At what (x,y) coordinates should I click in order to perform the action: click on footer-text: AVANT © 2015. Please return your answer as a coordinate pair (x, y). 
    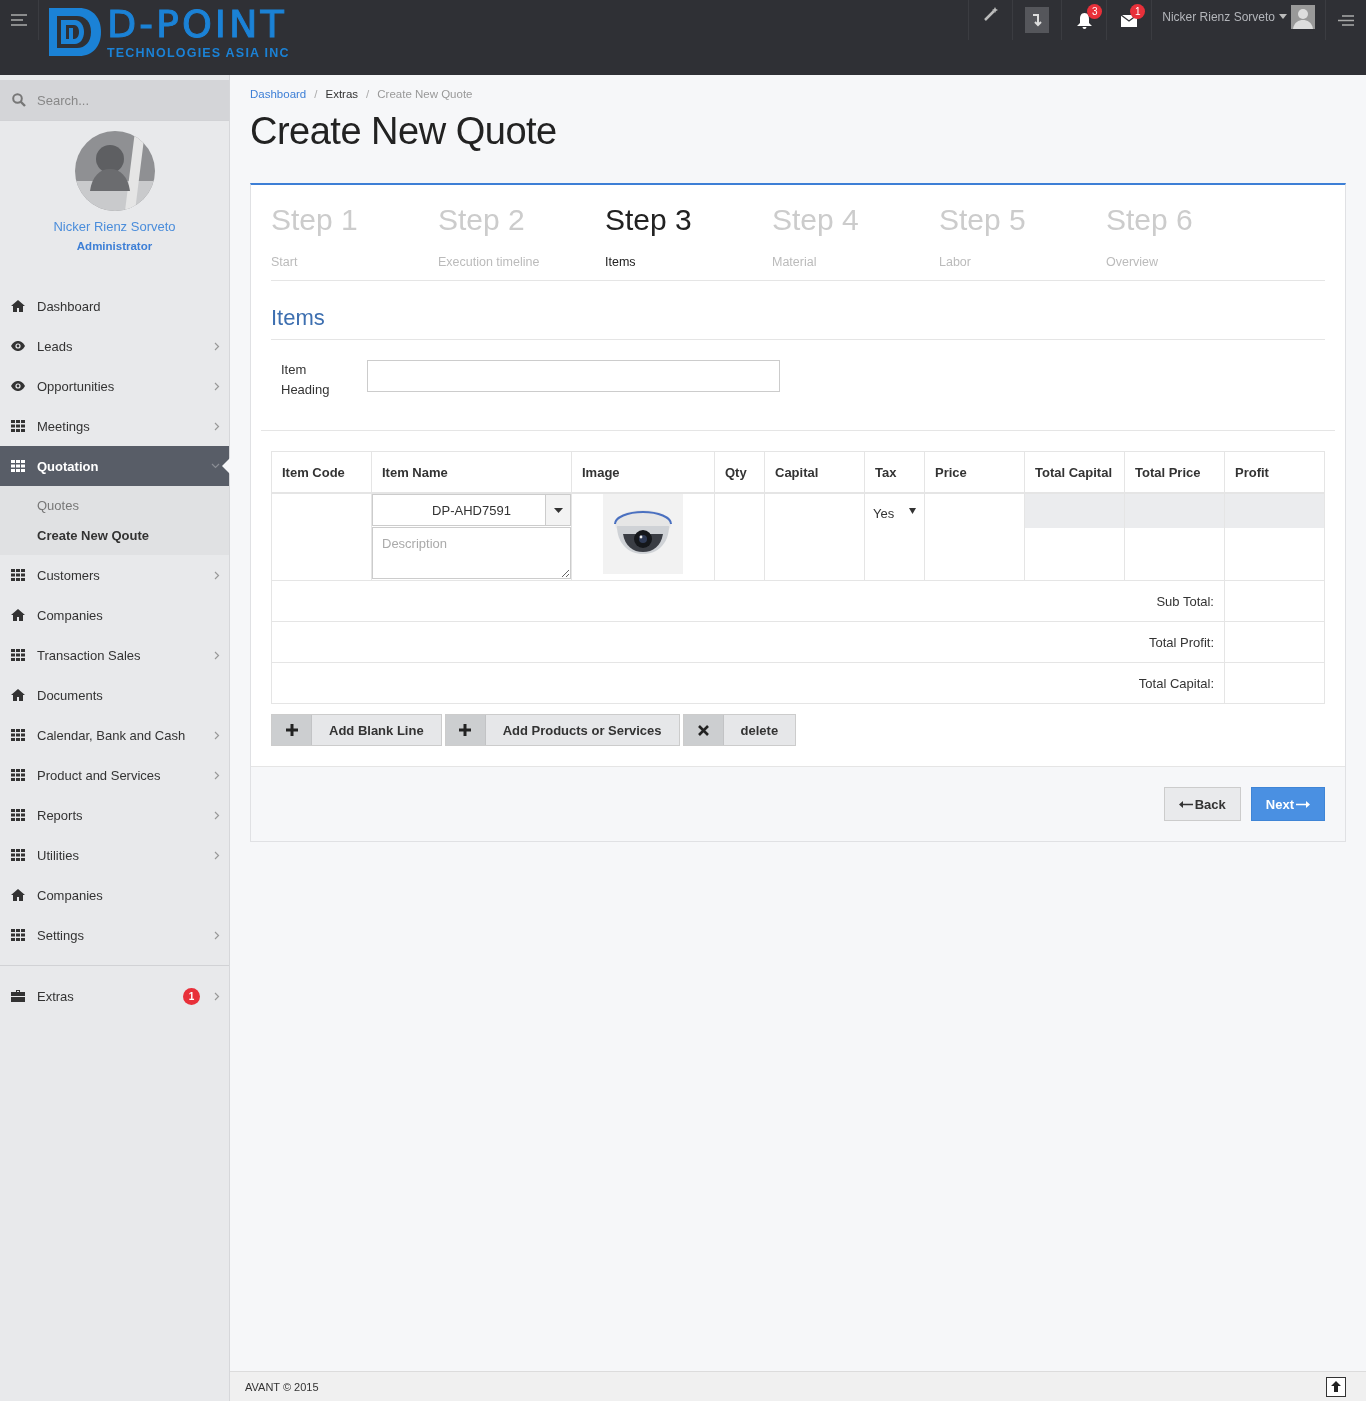
    Looking at the image, I should click on (282, 1386).